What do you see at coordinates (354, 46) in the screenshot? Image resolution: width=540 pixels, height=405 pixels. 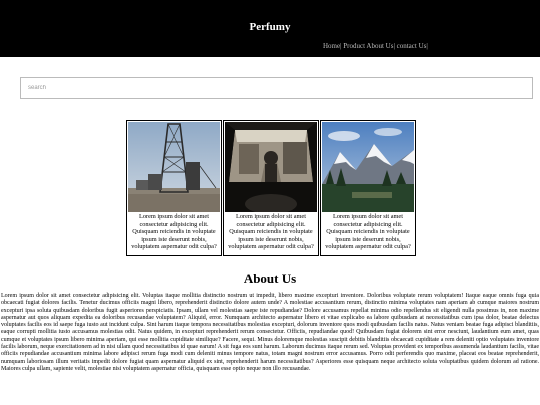 I see `nav-link-product: Product` at bounding box center [354, 46].